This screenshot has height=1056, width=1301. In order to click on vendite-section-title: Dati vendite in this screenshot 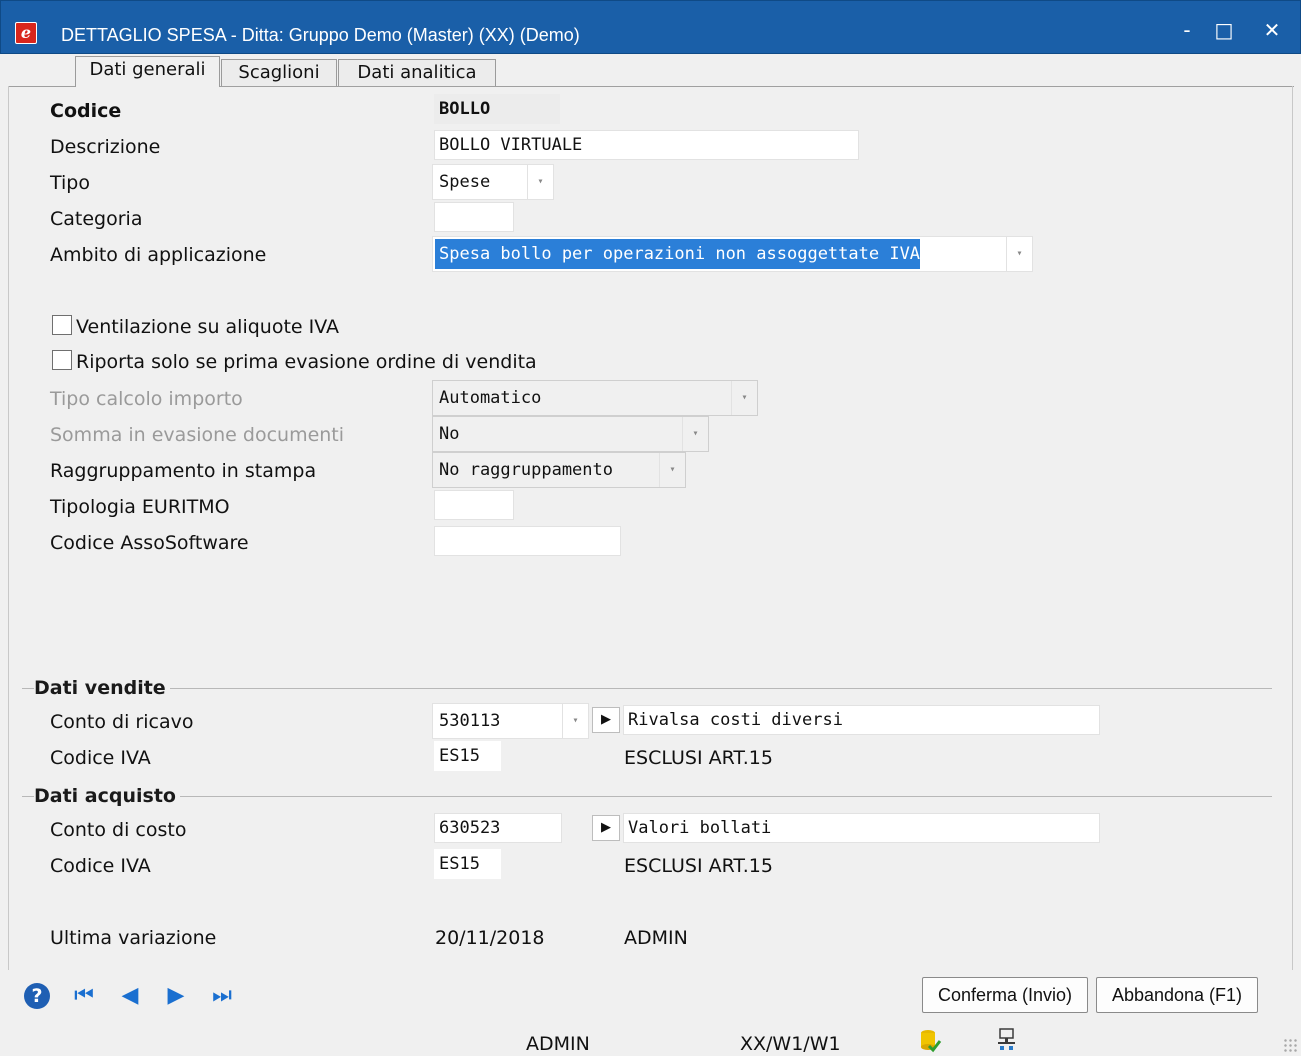, I will do `click(102, 688)`.